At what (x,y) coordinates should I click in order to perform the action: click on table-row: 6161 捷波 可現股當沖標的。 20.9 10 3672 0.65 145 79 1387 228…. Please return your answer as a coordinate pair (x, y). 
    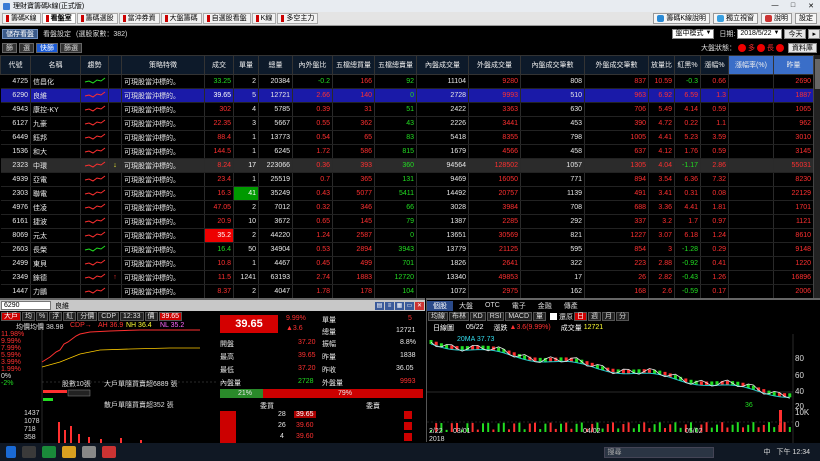
    Looking at the image, I should click on (406, 221).